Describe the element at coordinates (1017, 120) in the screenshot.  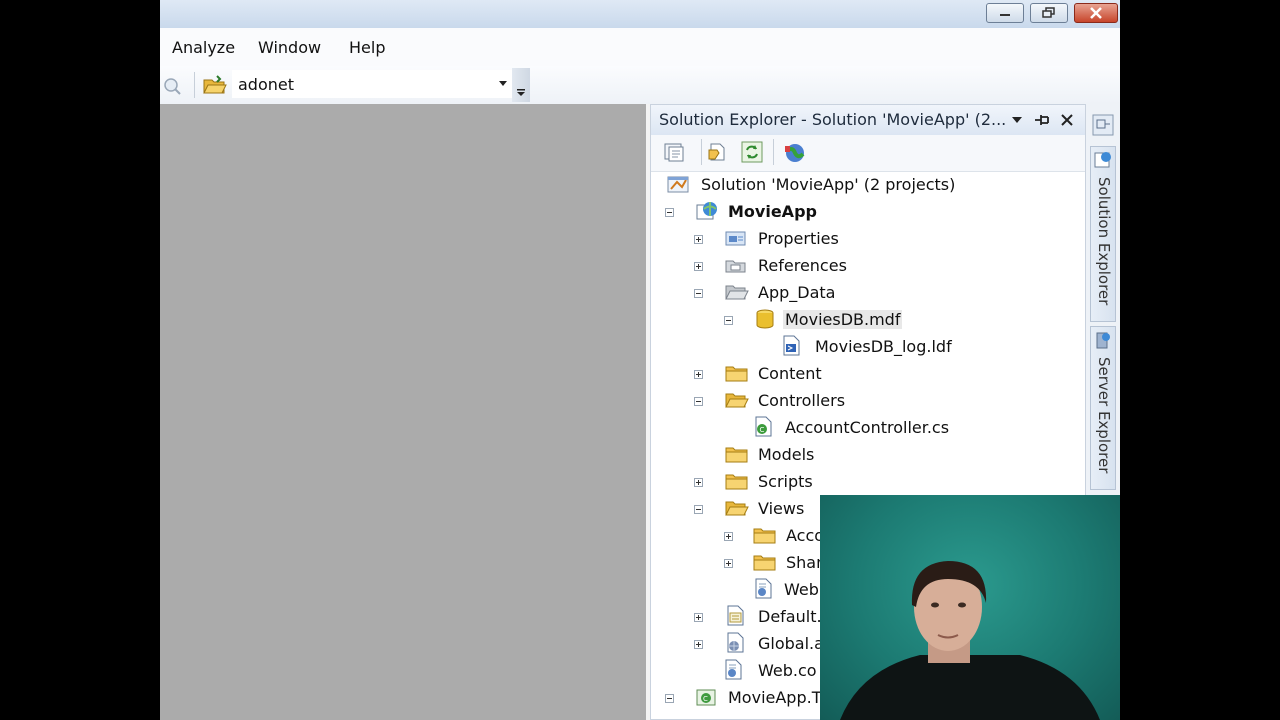
I see `window-position-dropdown-icon` at that location.